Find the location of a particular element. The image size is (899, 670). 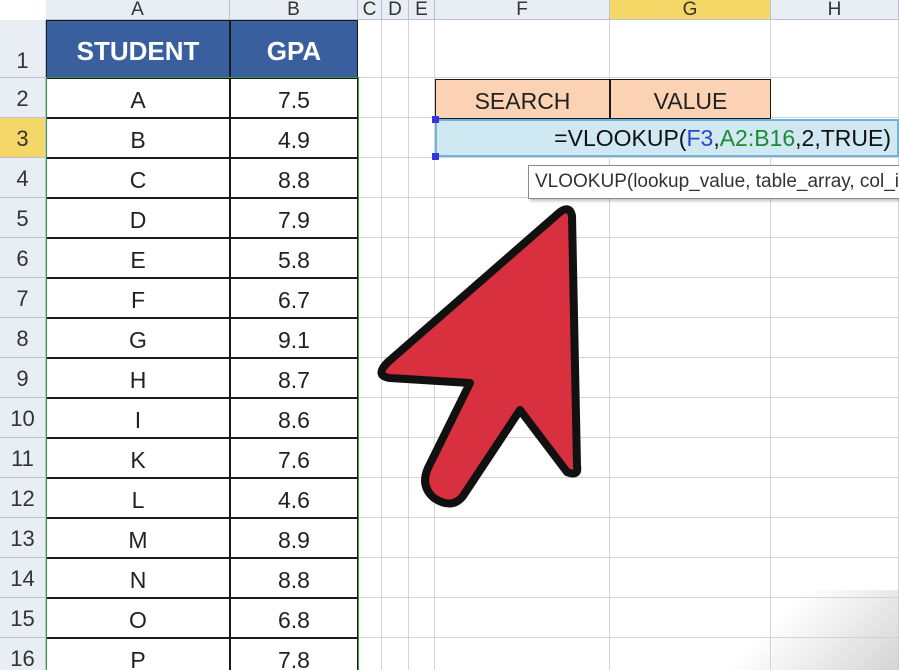

row-header-12: 12 is located at coordinates (23, 498).